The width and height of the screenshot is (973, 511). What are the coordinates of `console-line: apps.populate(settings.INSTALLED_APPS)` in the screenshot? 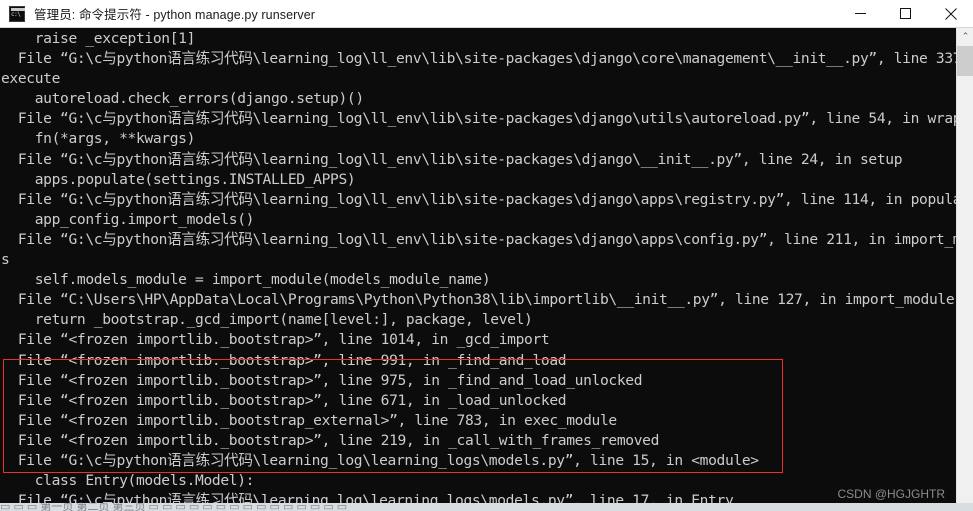 It's located at (178, 179).